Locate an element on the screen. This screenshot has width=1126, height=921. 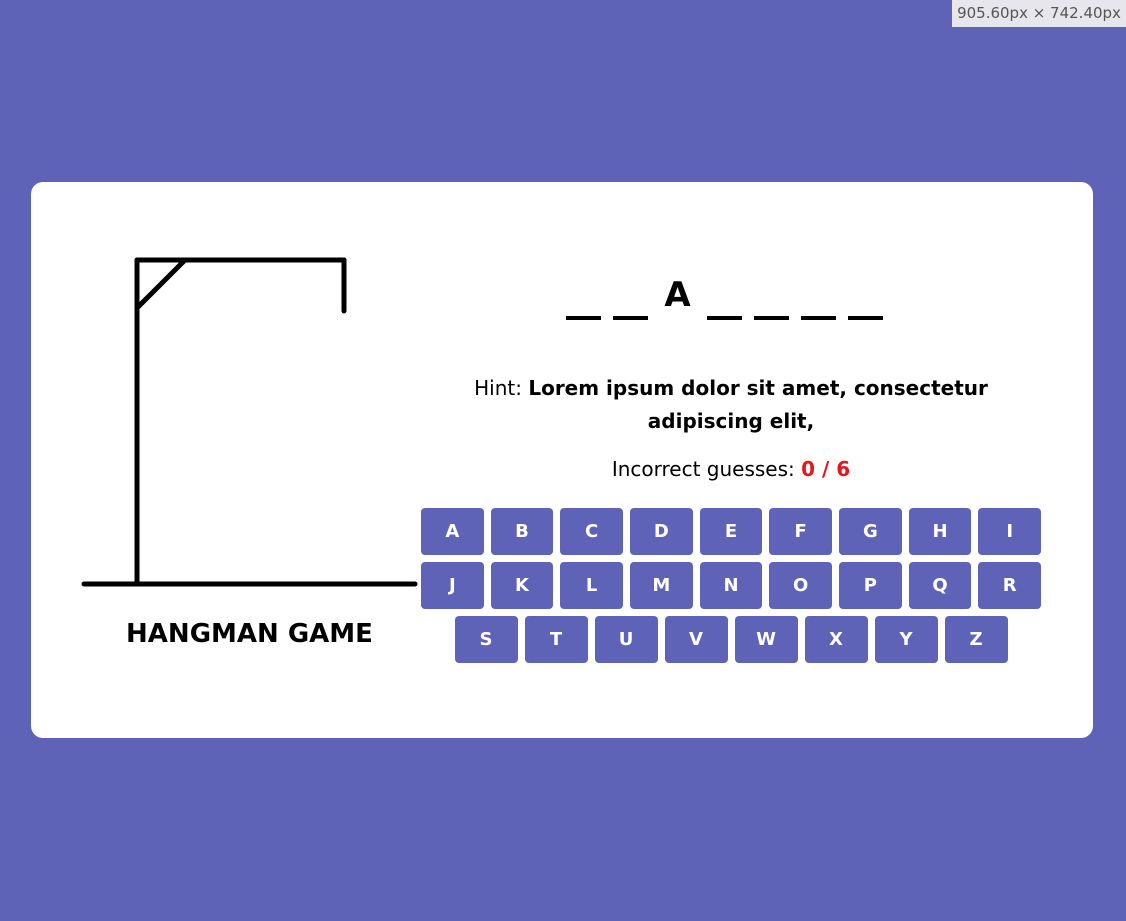
incorrect-guesses-count: 0 / 6 is located at coordinates (826, 469).